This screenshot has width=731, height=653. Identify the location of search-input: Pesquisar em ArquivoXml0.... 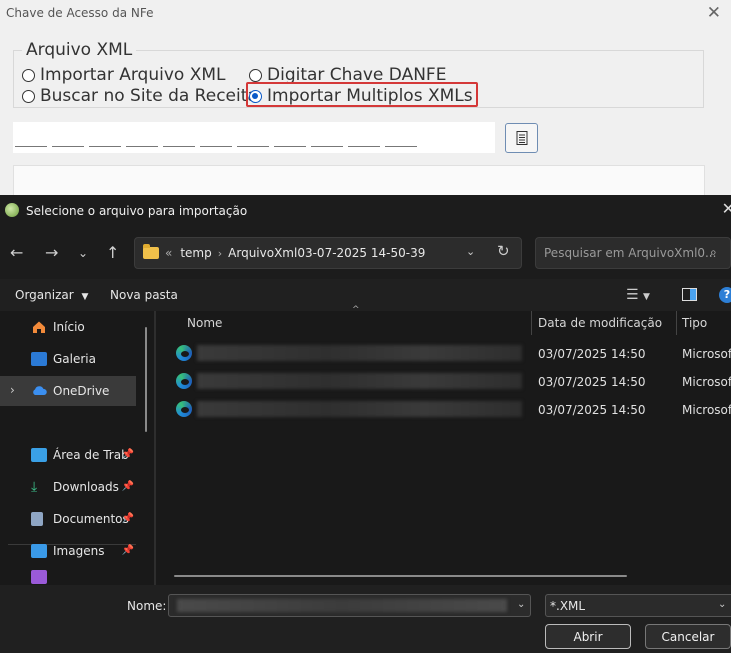
(633, 253).